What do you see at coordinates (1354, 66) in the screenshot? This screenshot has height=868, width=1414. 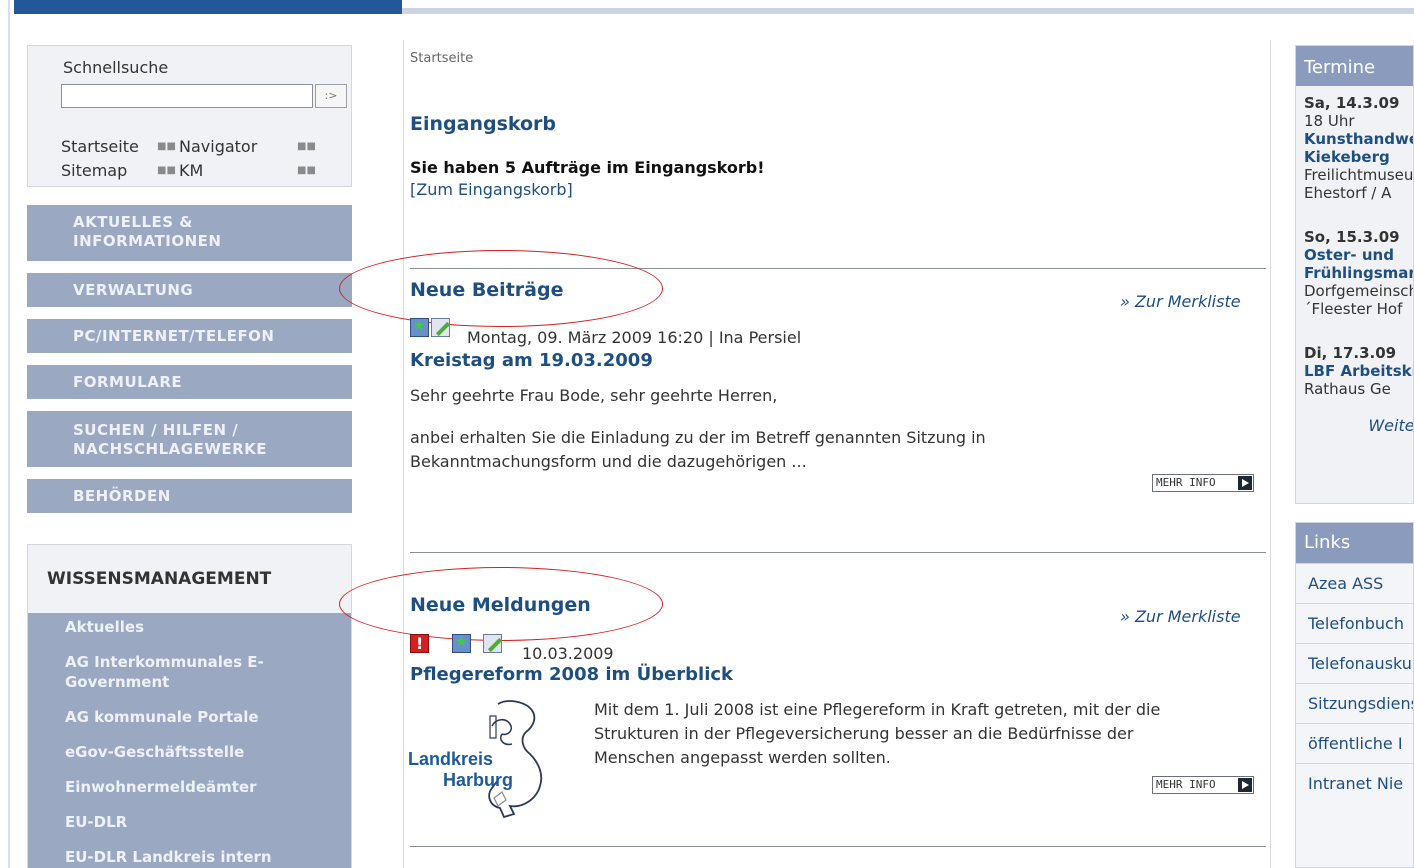 I see `termine-title: Termine` at bounding box center [1354, 66].